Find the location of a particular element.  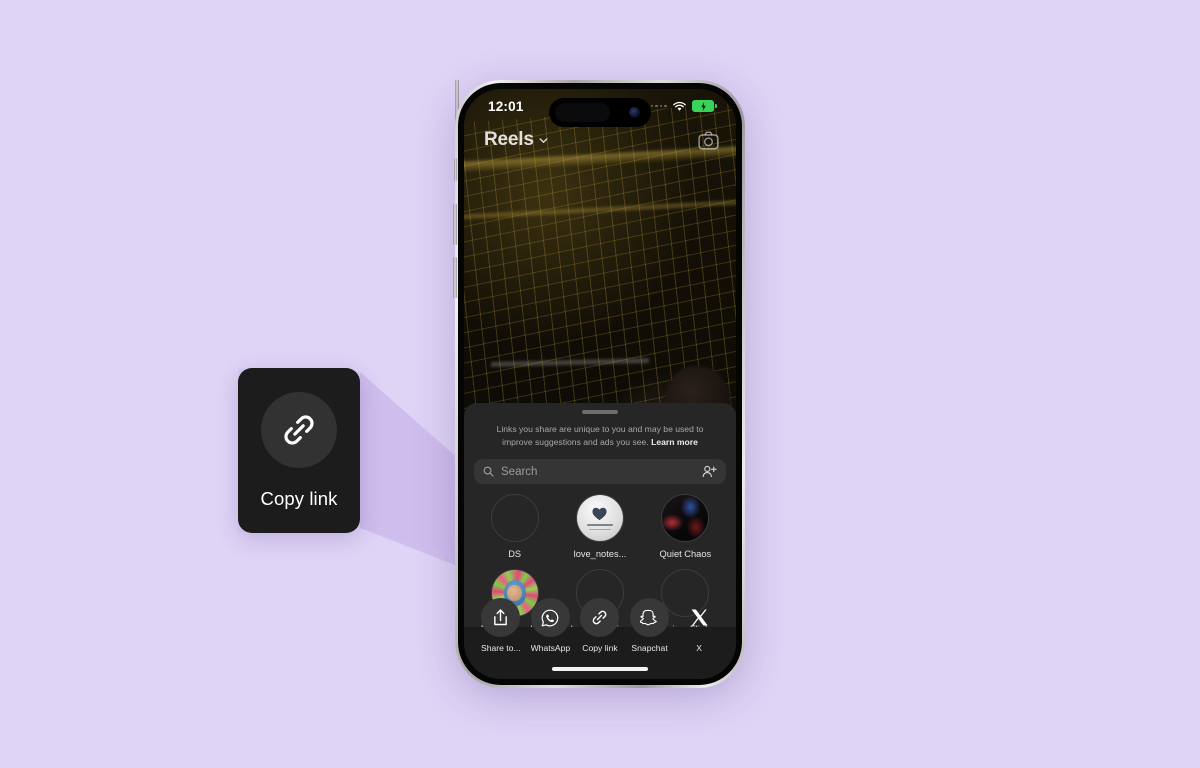

island-pill is located at coordinates (582, 112).